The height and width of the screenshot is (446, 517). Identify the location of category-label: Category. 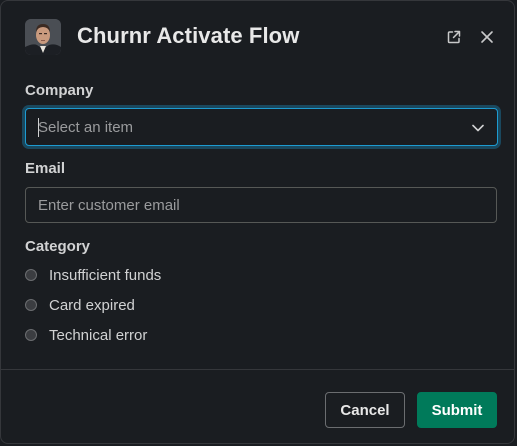
(58, 246).